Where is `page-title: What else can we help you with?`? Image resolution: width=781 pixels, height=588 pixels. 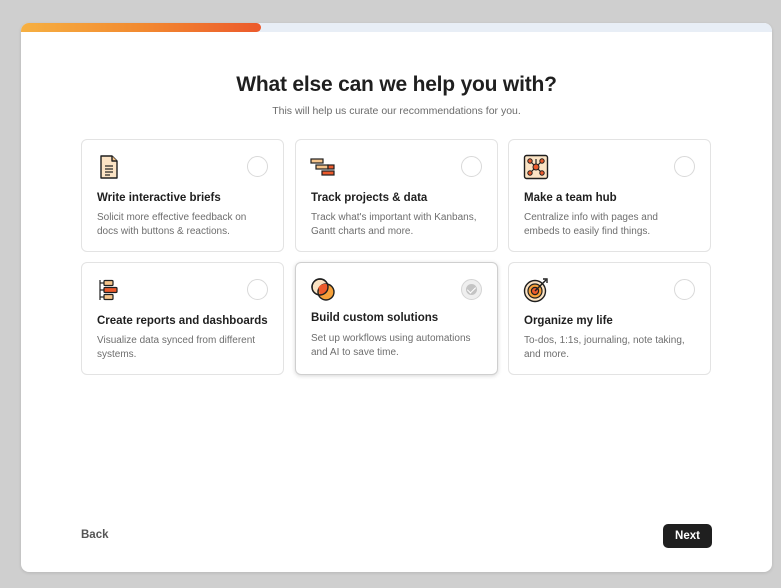 page-title: What else can we help you with? is located at coordinates (396, 84).